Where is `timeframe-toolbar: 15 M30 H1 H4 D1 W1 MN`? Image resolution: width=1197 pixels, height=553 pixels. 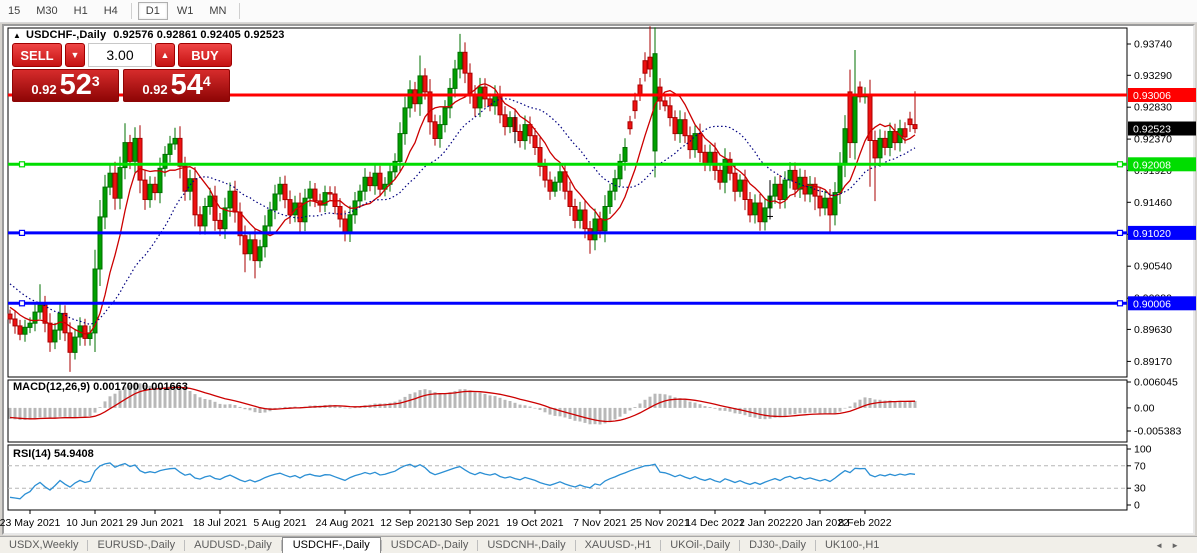
timeframe-toolbar: 15 M30 H1 H4 D1 W1 MN is located at coordinates (598, 11).